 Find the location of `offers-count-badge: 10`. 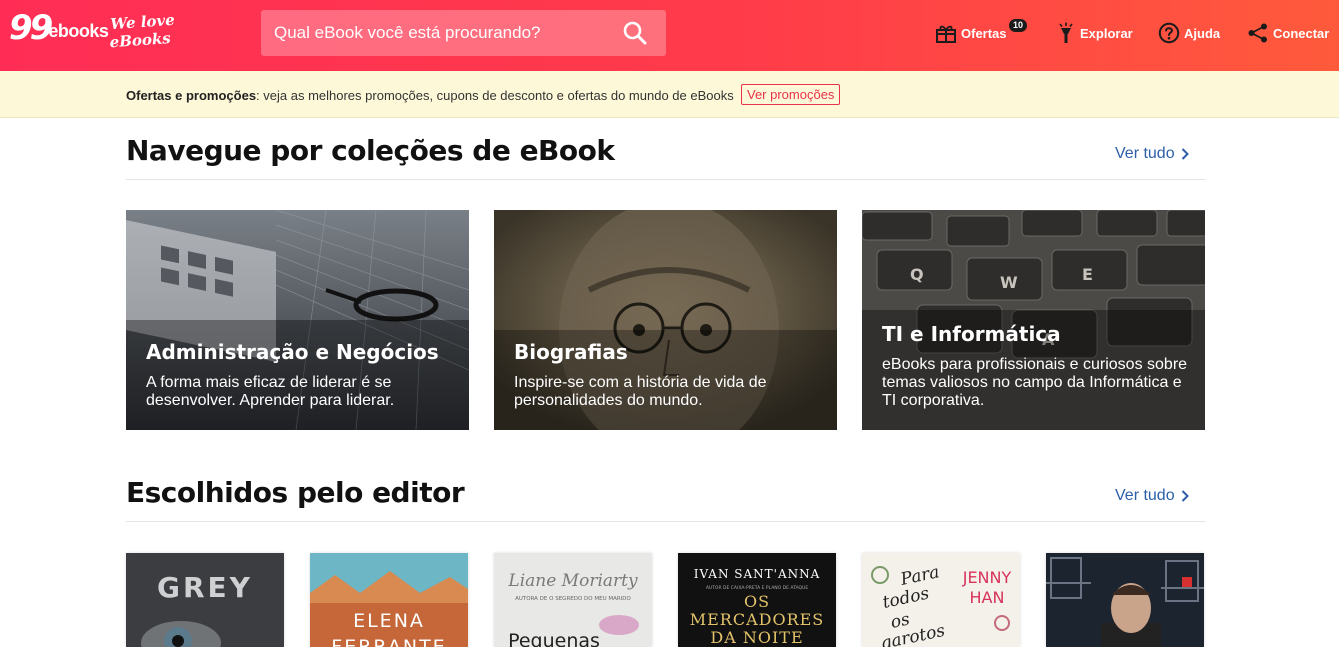

offers-count-badge: 10 is located at coordinates (1018, 25).